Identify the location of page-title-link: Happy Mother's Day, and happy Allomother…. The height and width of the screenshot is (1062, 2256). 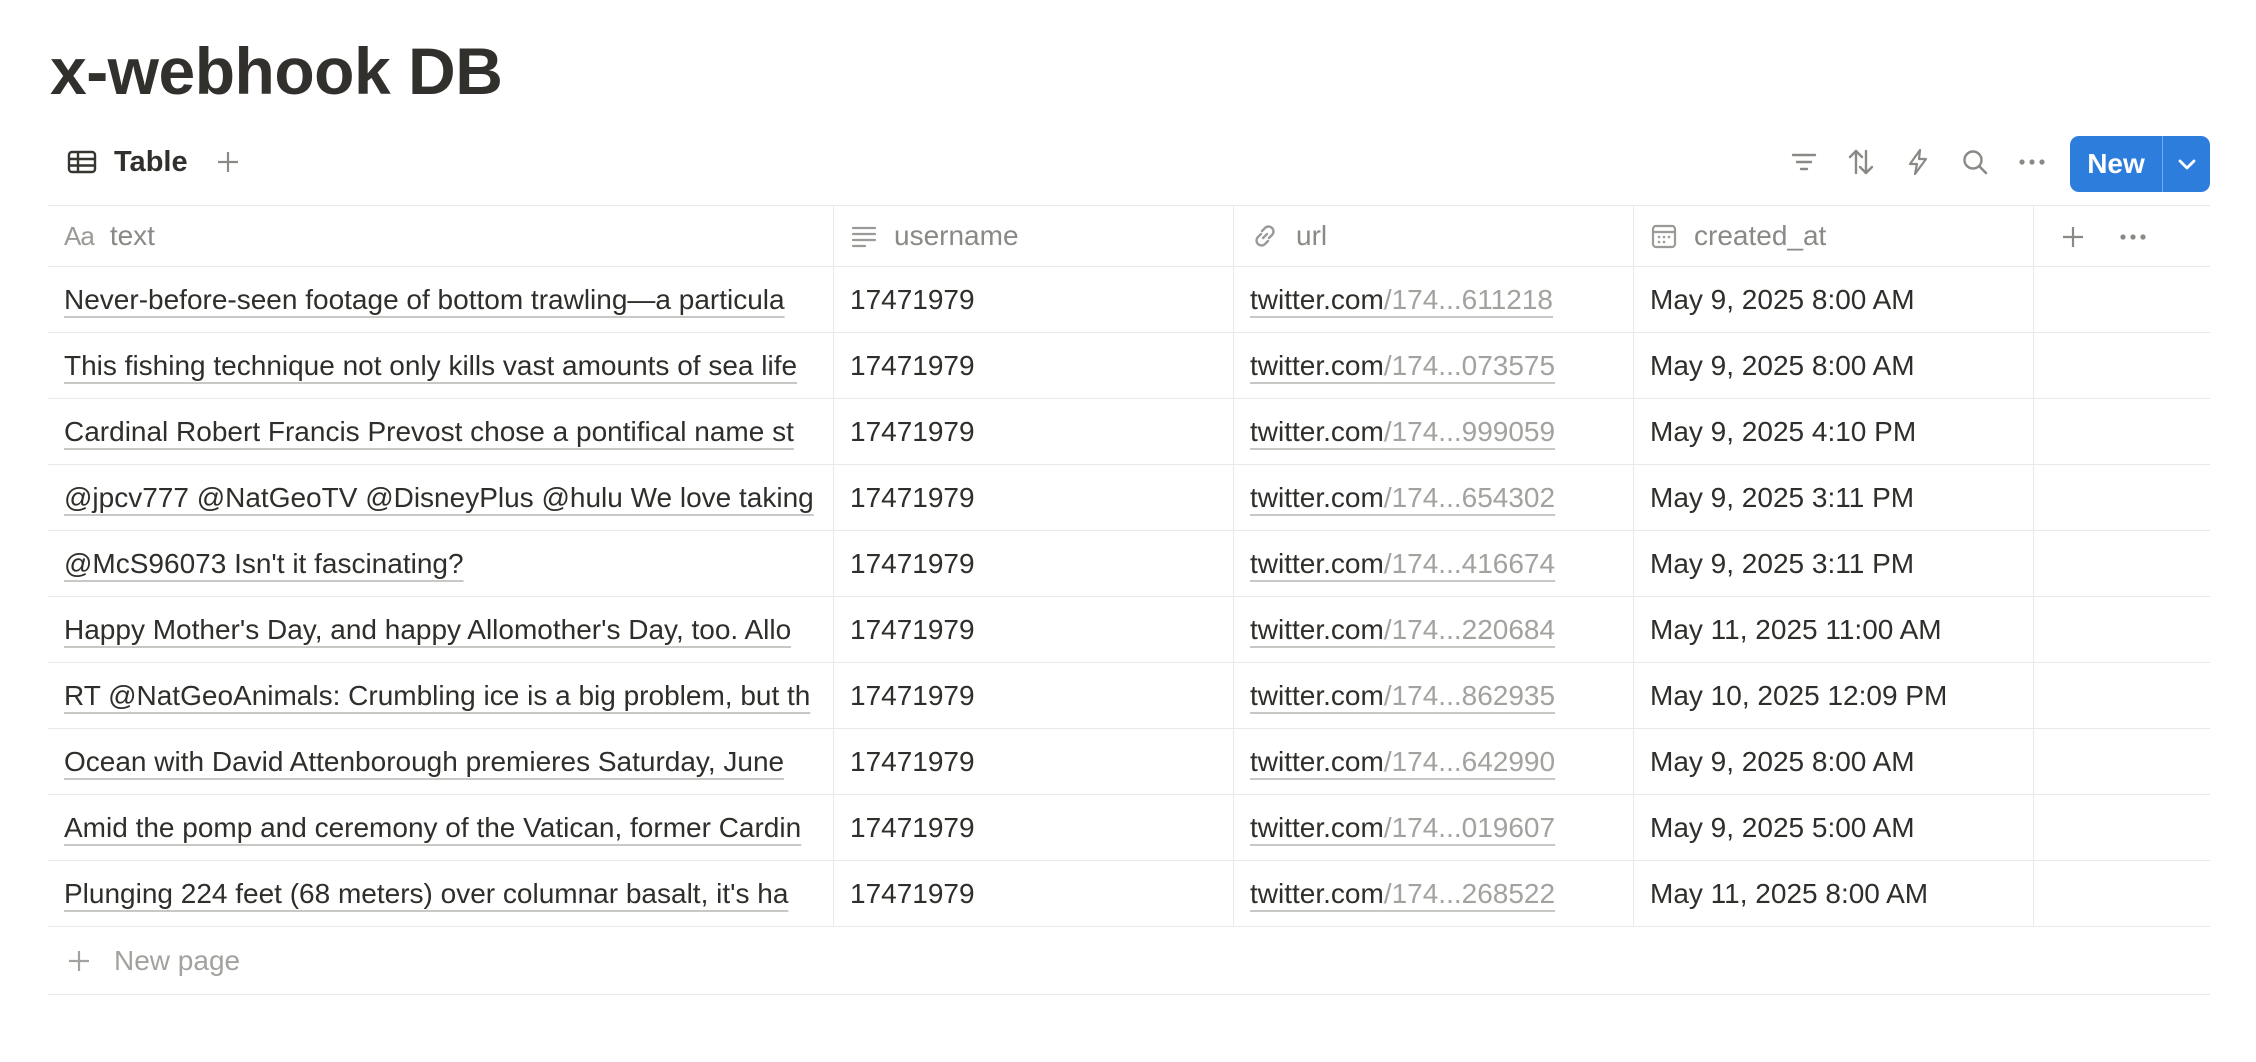
(427, 630).